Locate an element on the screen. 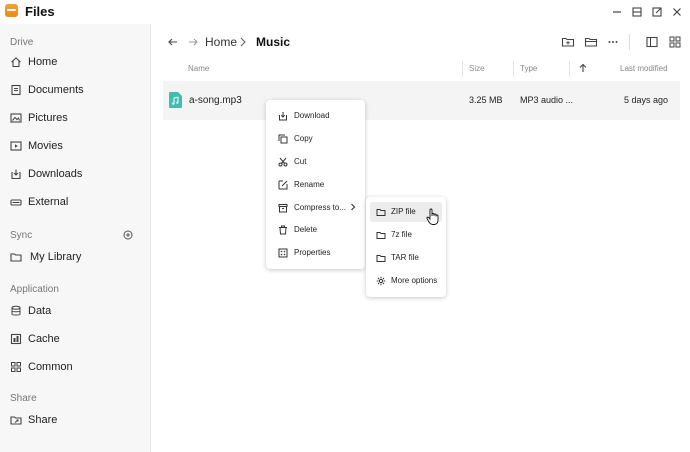  settings-icon is located at coordinates (381, 281).